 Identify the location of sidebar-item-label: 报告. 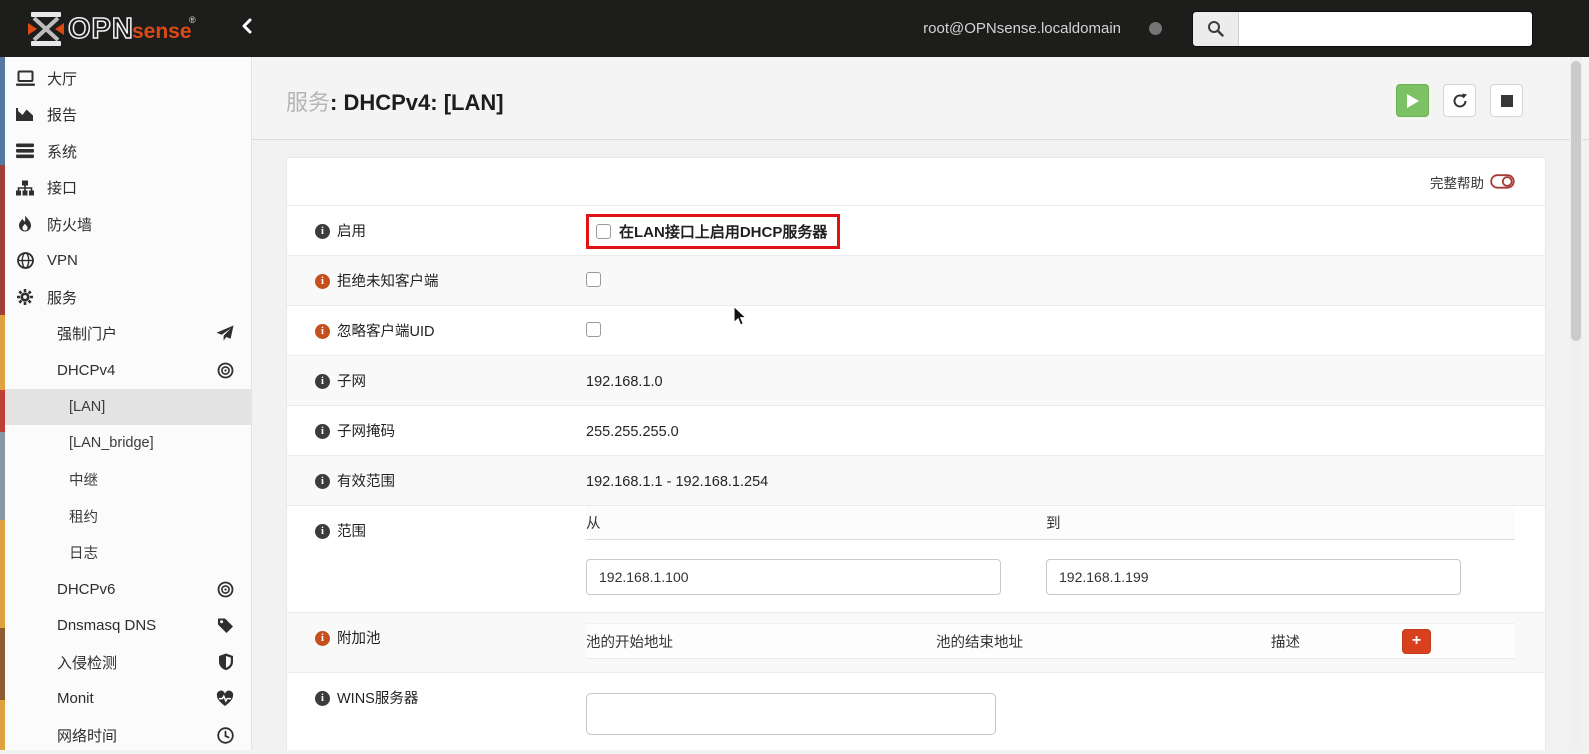
(62, 116).